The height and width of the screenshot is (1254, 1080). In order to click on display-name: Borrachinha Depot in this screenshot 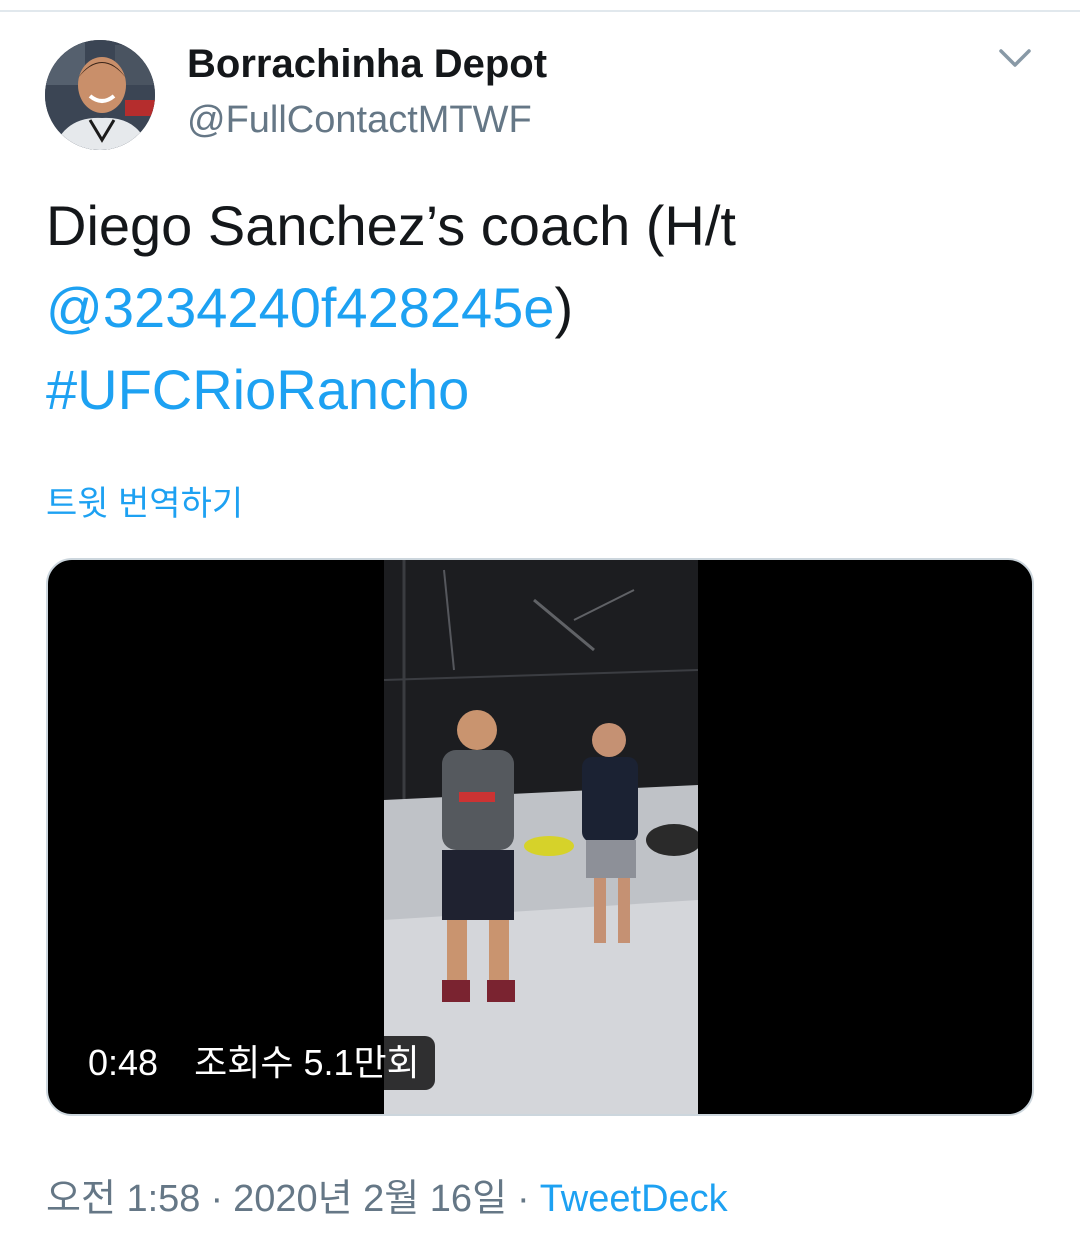, I will do `click(367, 64)`.